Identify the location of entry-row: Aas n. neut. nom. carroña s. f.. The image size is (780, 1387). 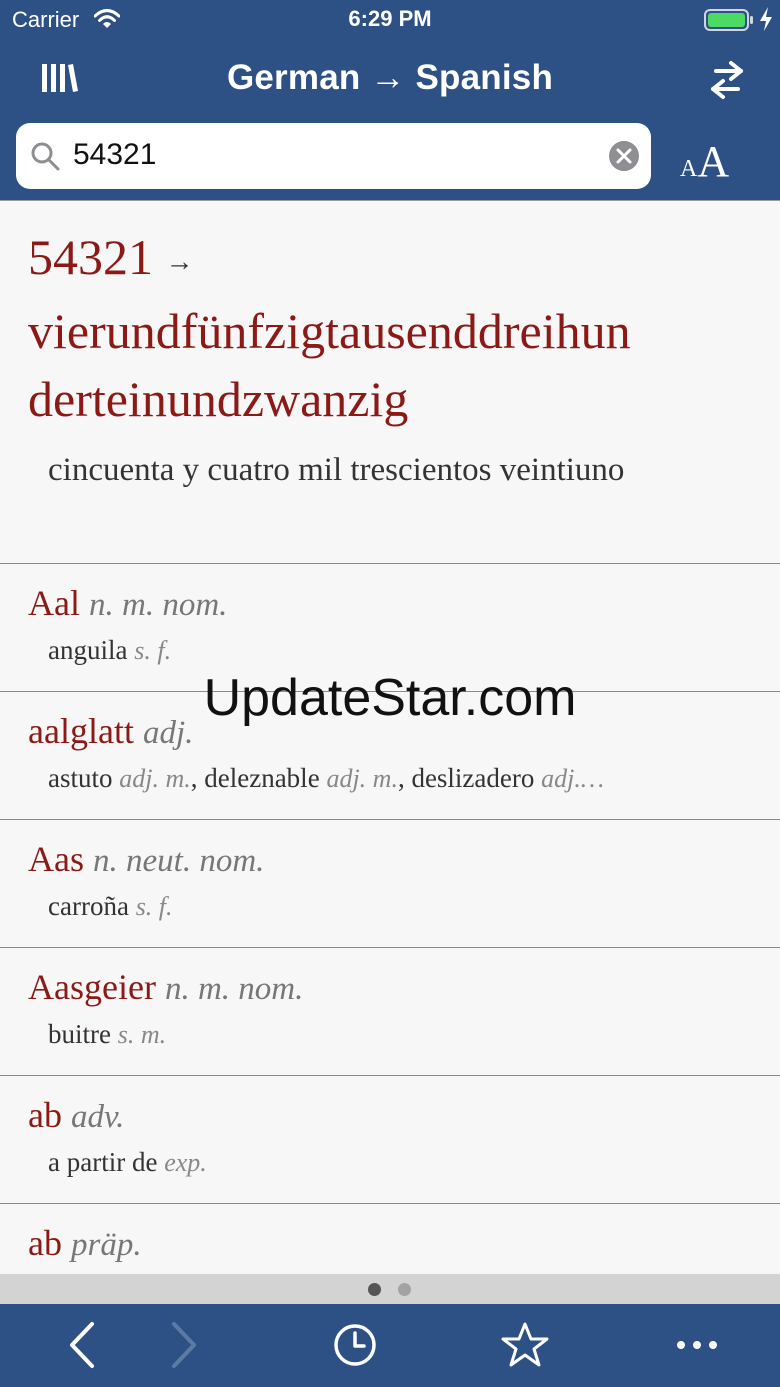
(390, 884).